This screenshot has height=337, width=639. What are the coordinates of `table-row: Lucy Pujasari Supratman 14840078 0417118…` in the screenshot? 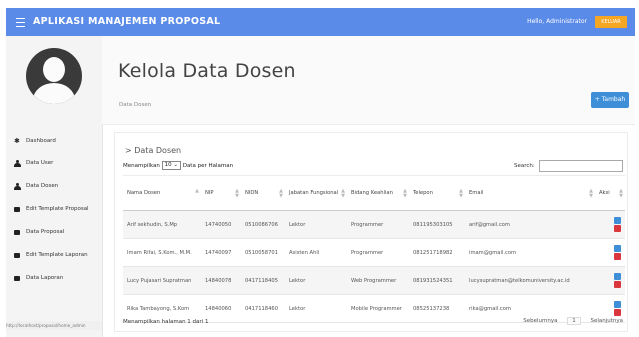 It's located at (374, 280).